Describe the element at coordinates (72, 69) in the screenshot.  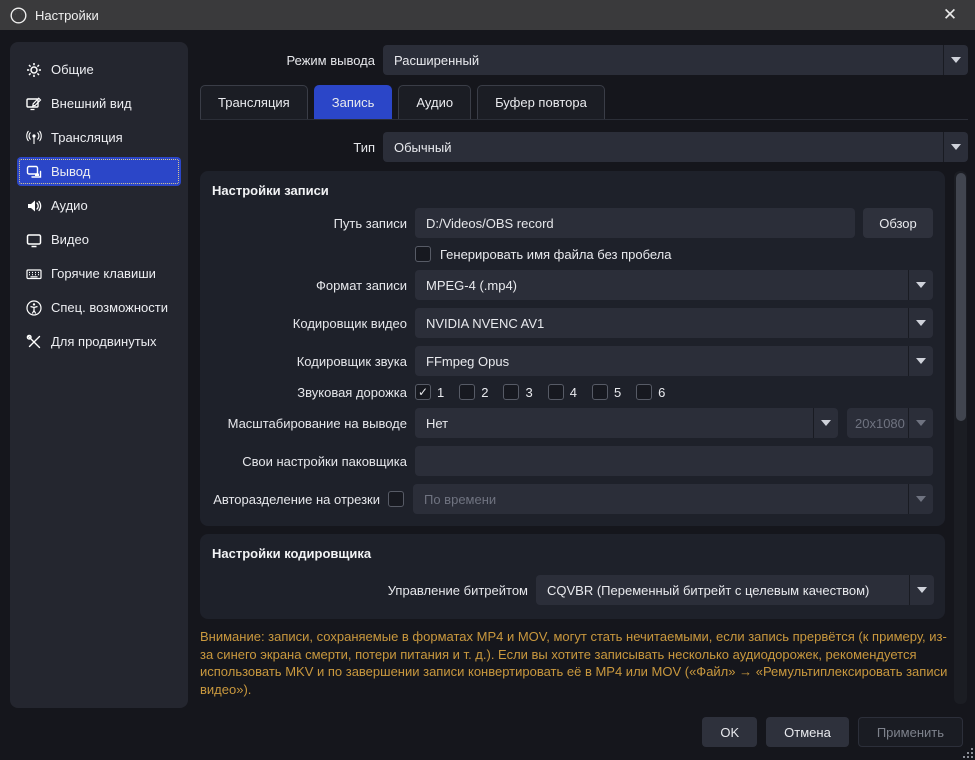
I see `sidebar-item-label: Общие` at that location.